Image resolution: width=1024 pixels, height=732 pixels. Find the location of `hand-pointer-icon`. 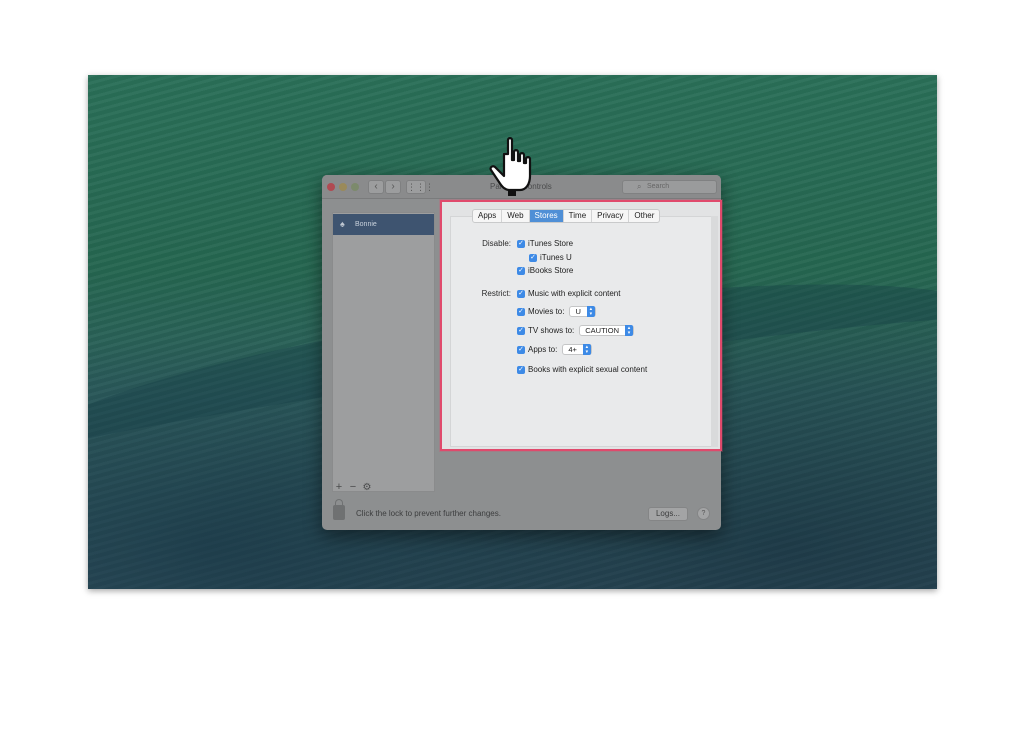

hand-pointer-icon is located at coordinates (510, 166).